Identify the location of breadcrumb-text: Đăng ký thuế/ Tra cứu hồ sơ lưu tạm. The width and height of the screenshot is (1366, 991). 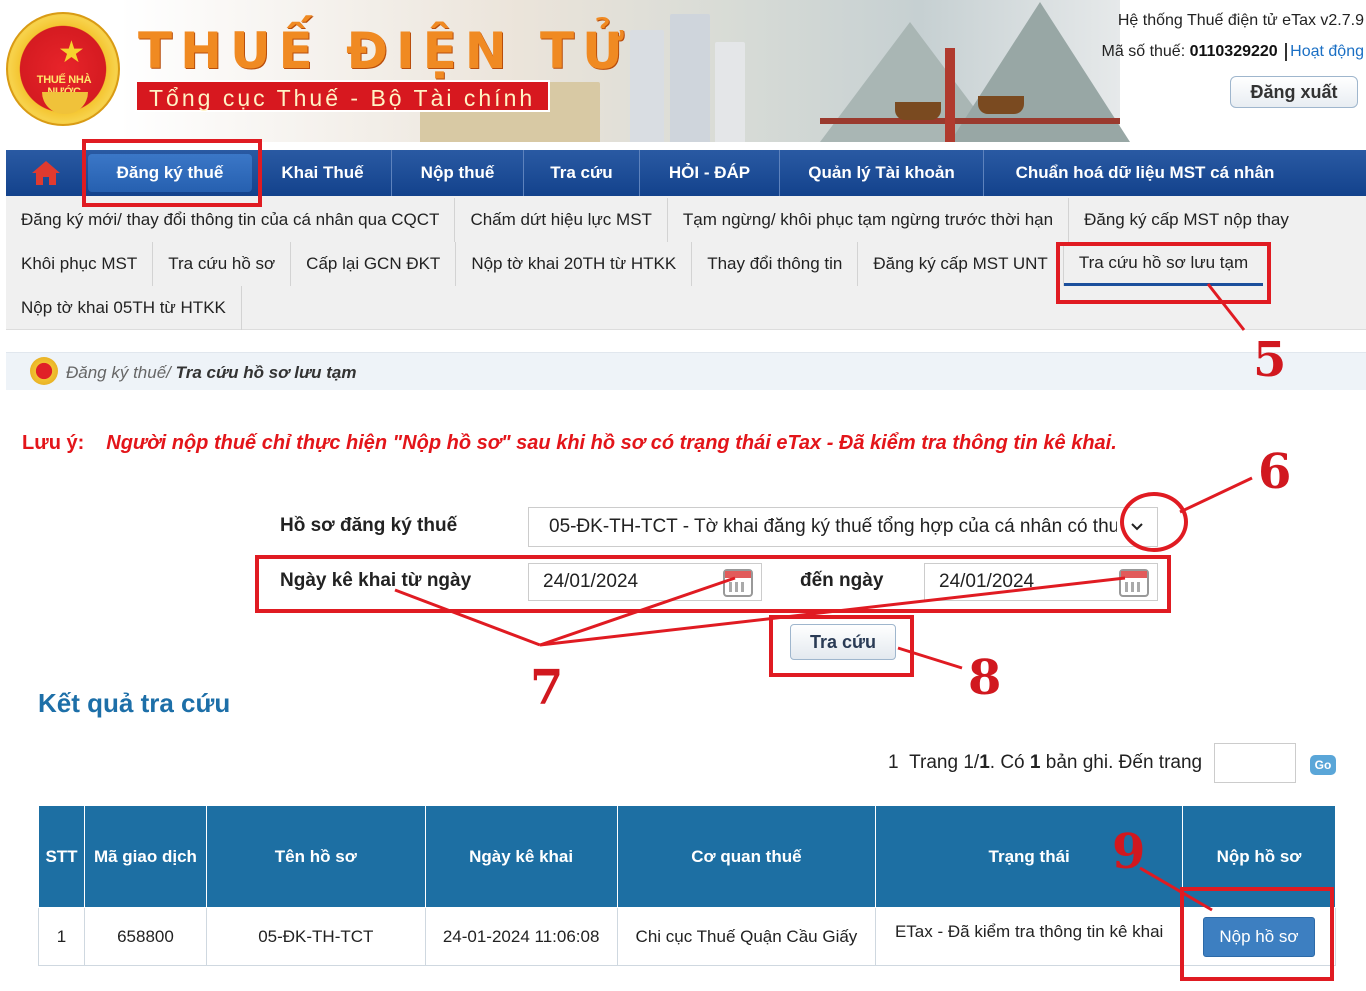
(211, 373).